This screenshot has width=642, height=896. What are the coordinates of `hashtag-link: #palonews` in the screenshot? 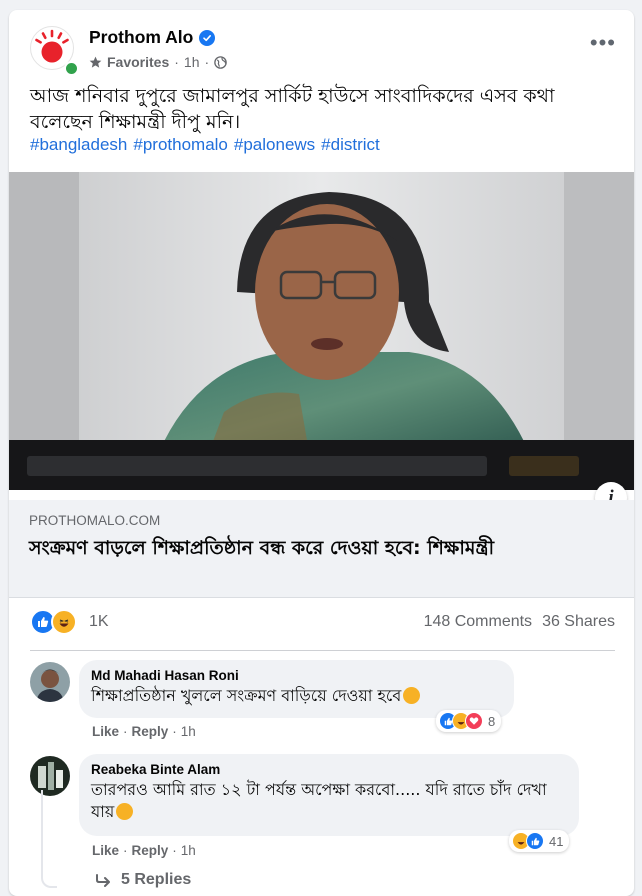 It's located at (274, 145).